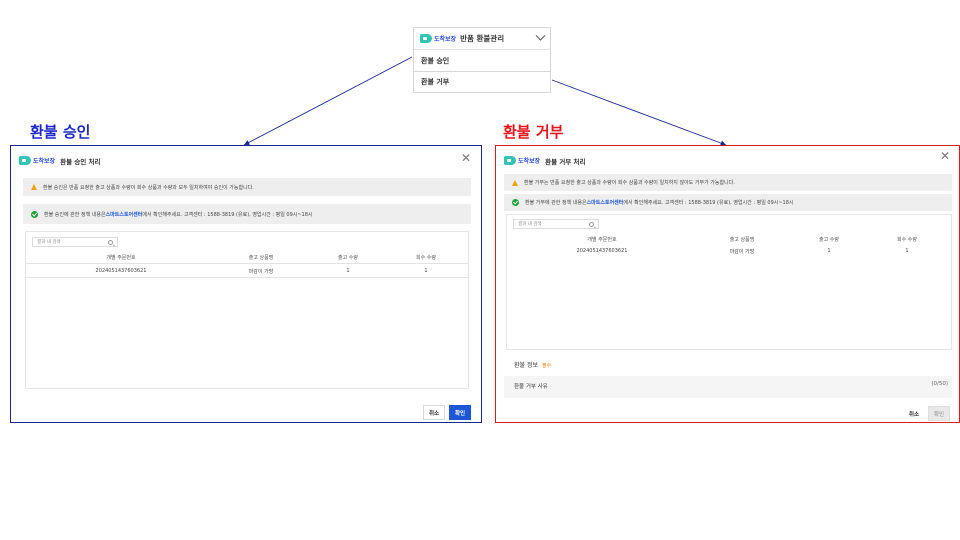  I want to click on required-badge: 필수, so click(547, 366).